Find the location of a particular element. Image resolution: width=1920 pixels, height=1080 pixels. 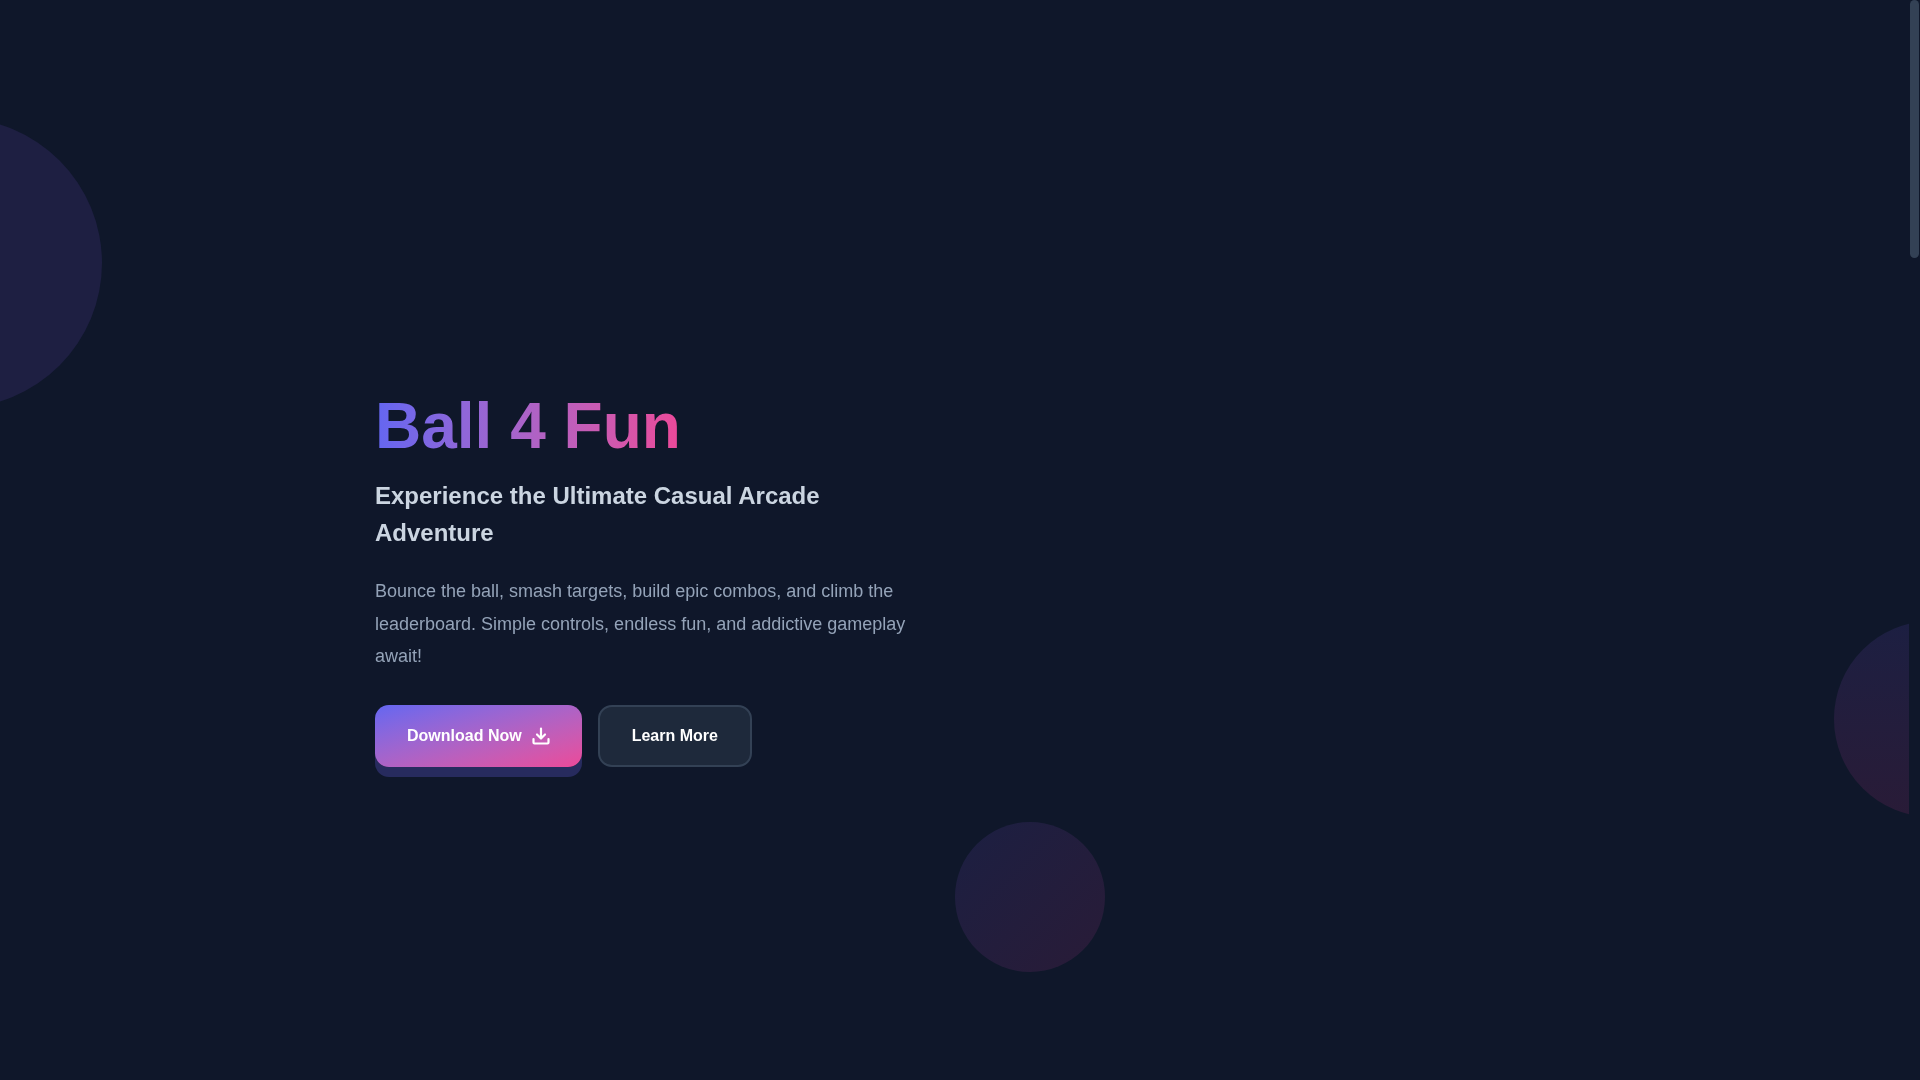

learn-more-button: Learn More is located at coordinates (674, 735).